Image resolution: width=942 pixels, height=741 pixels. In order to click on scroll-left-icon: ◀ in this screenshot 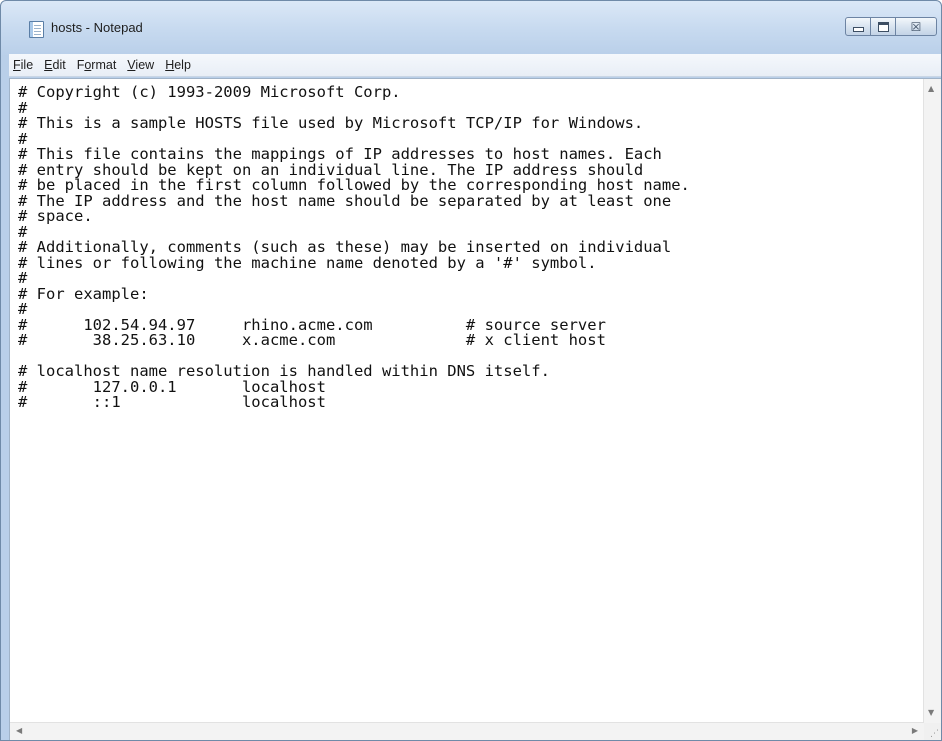, I will do `click(19, 731)`.